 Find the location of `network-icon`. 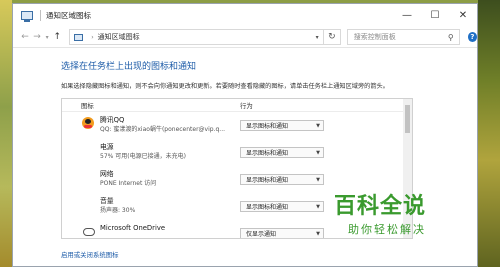

network-icon is located at coordinates (88, 177).